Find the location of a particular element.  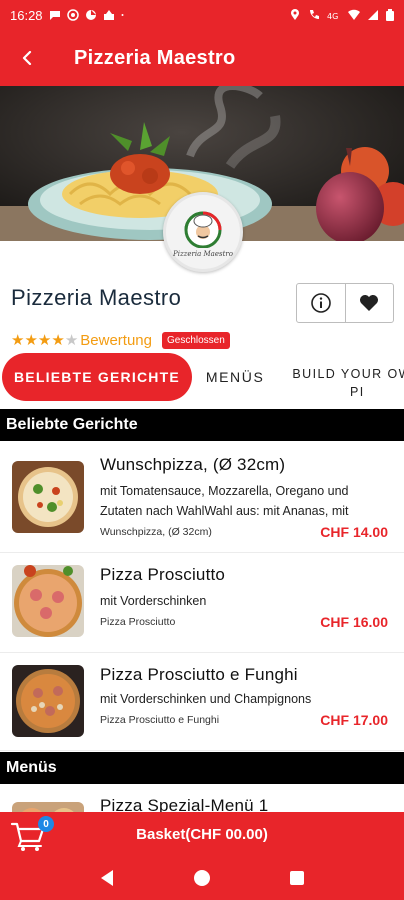

restaurant-actions is located at coordinates (345, 303).